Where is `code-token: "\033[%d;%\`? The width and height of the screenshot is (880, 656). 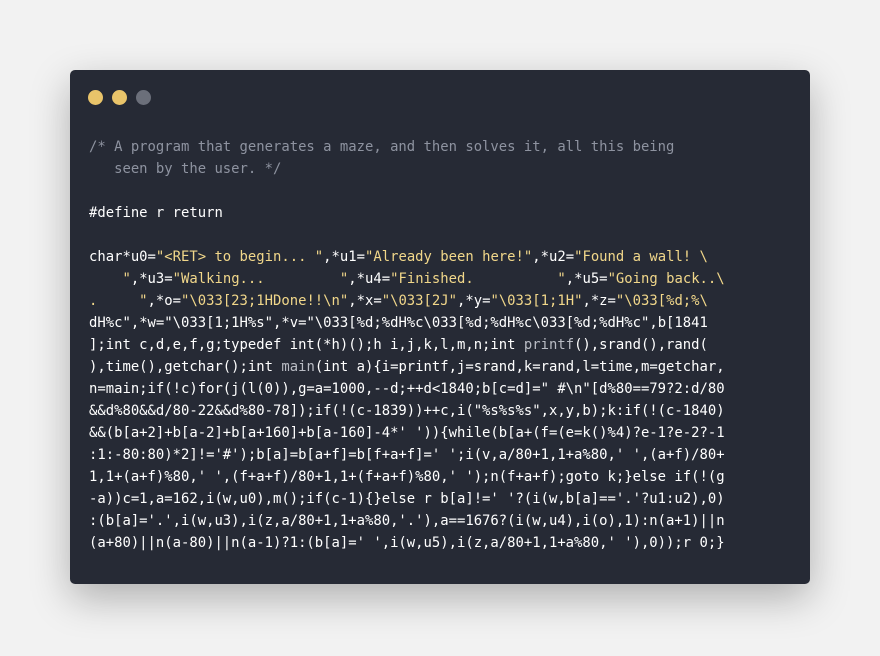
code-token: "\033[%d;%\ is located at coordinates (661, 301).